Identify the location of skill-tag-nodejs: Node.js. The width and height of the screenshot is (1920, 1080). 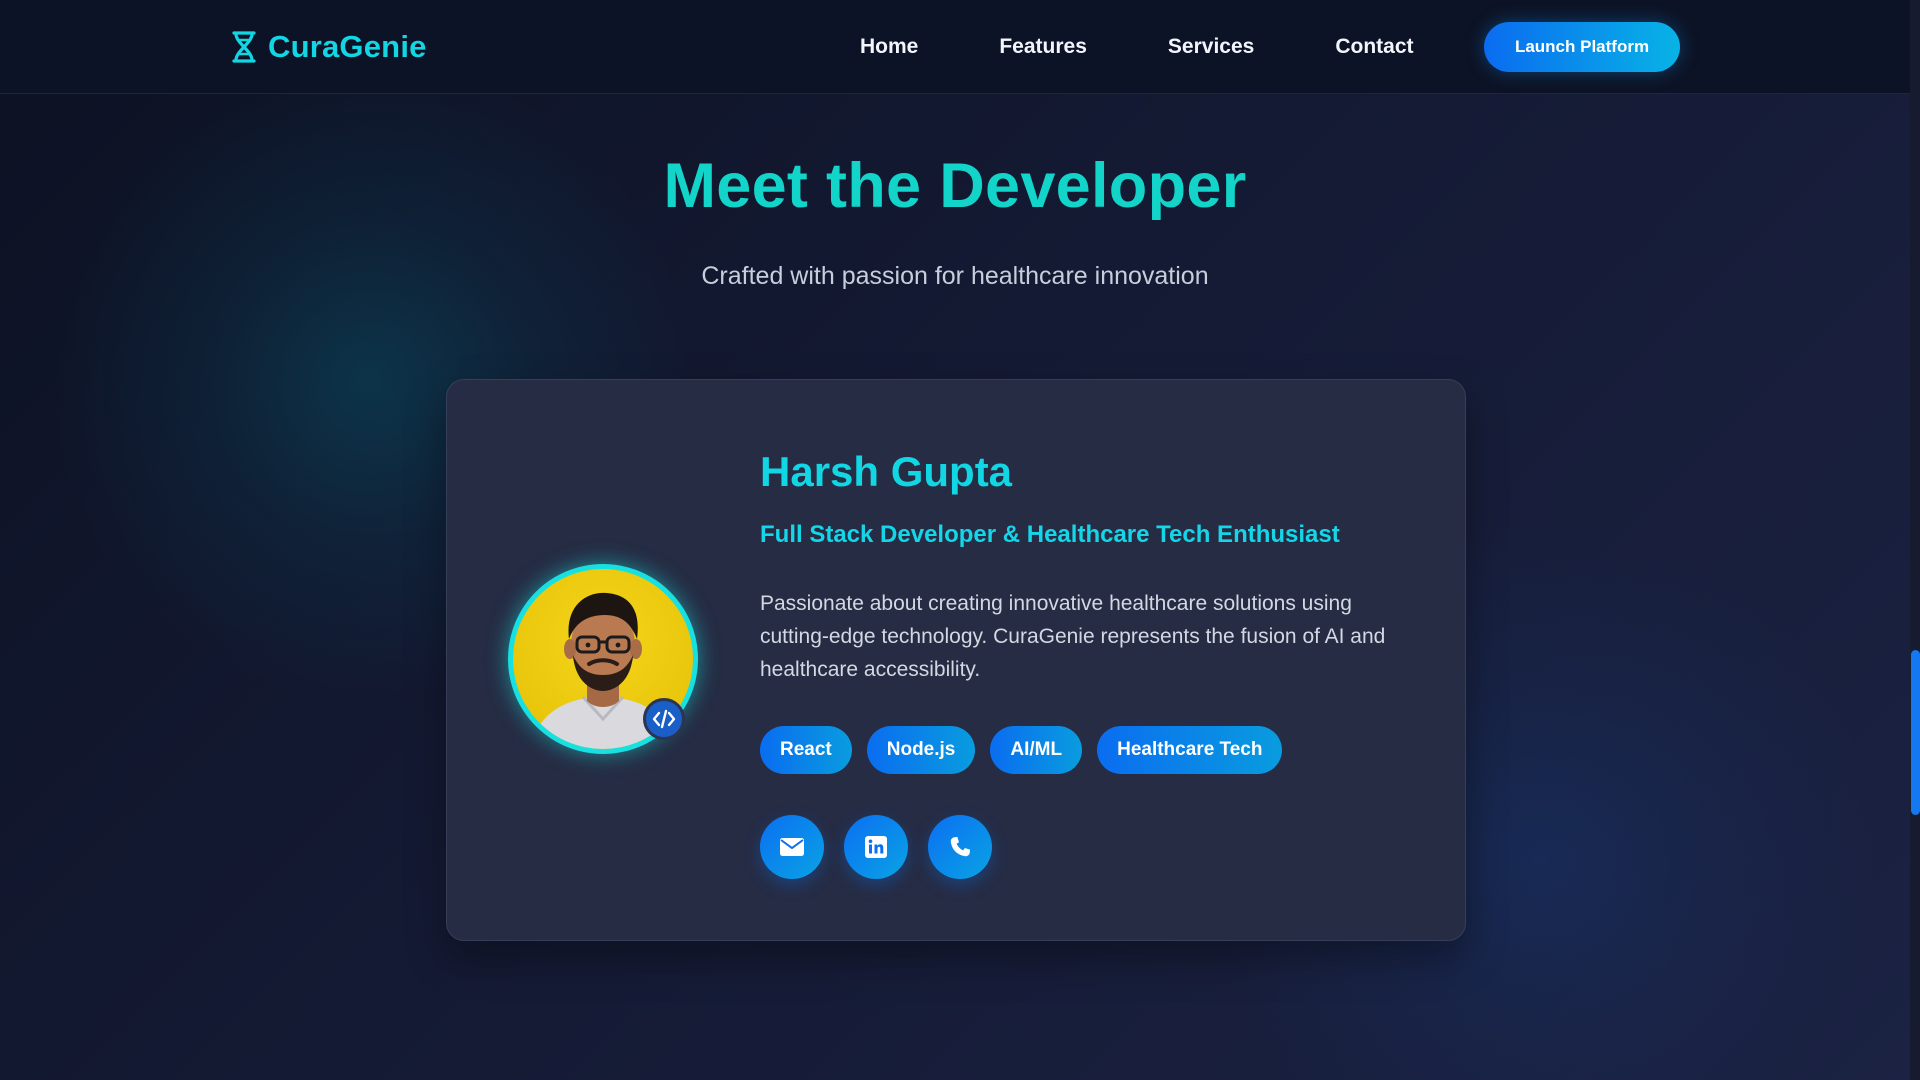
(921, 750).